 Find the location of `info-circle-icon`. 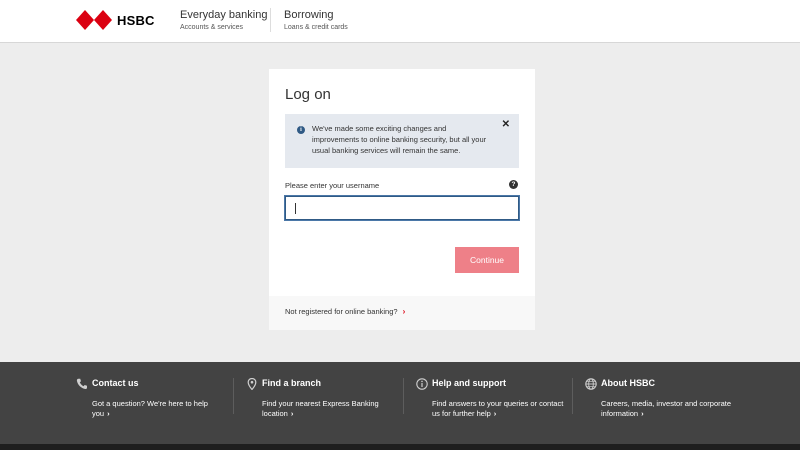

info-circle-icon is located at coordinates (422, 384).